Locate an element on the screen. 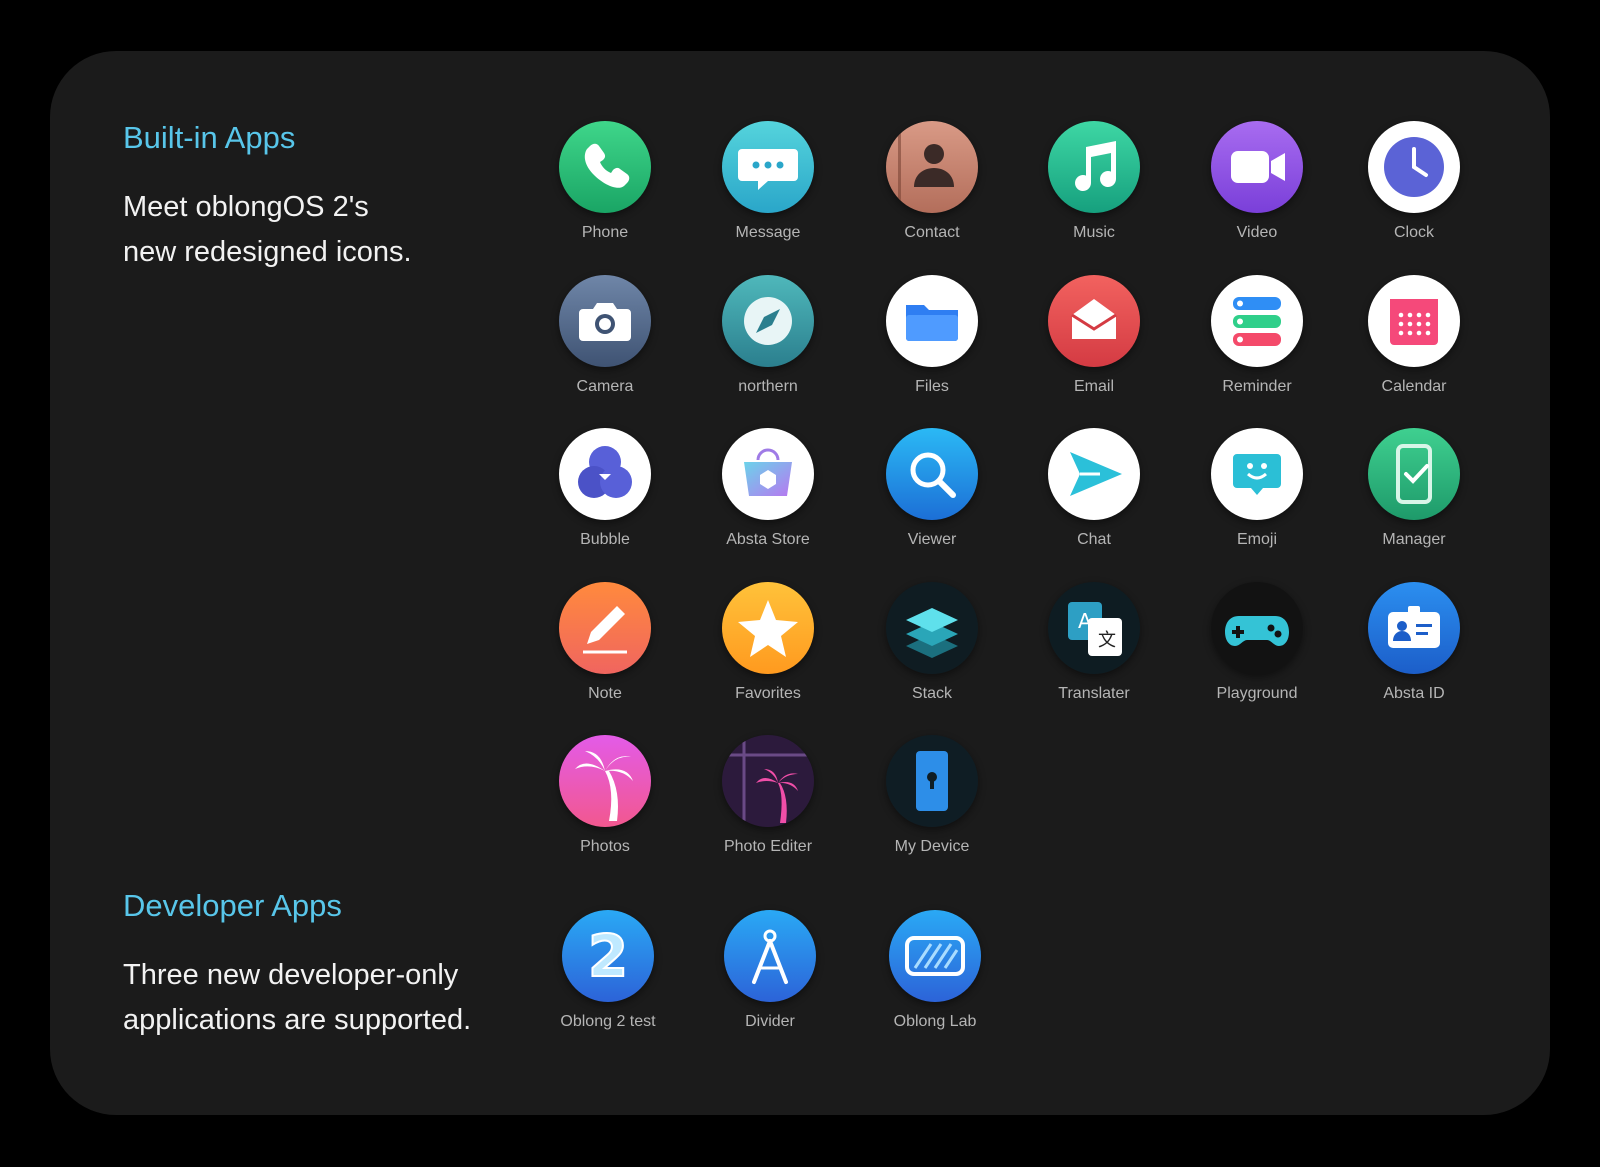  app-contact: Contact is located at coordinates (932, 181).